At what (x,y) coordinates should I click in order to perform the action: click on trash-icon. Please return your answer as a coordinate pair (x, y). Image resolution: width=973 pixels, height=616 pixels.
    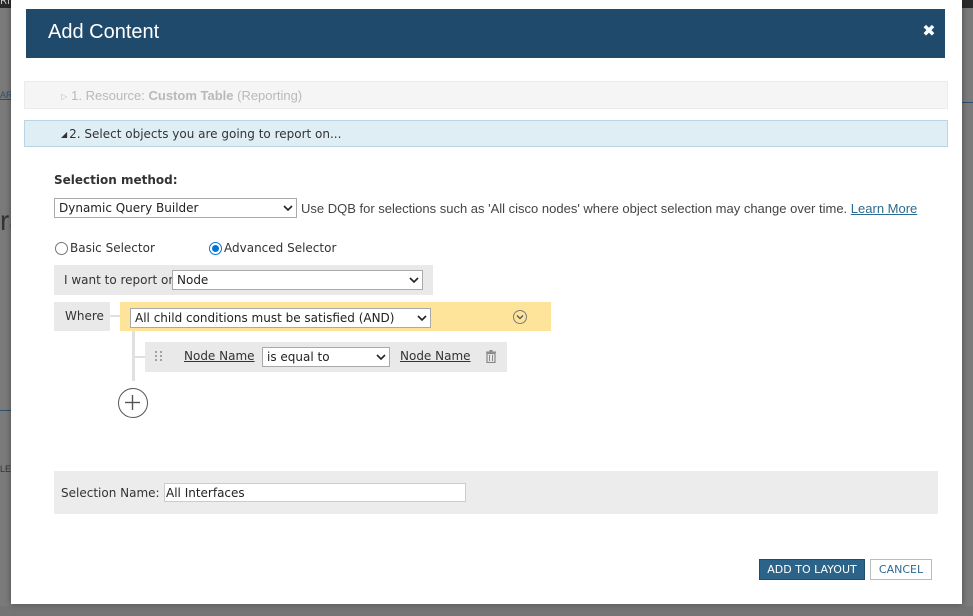
    Looking at the image, I should click on (491, 356).